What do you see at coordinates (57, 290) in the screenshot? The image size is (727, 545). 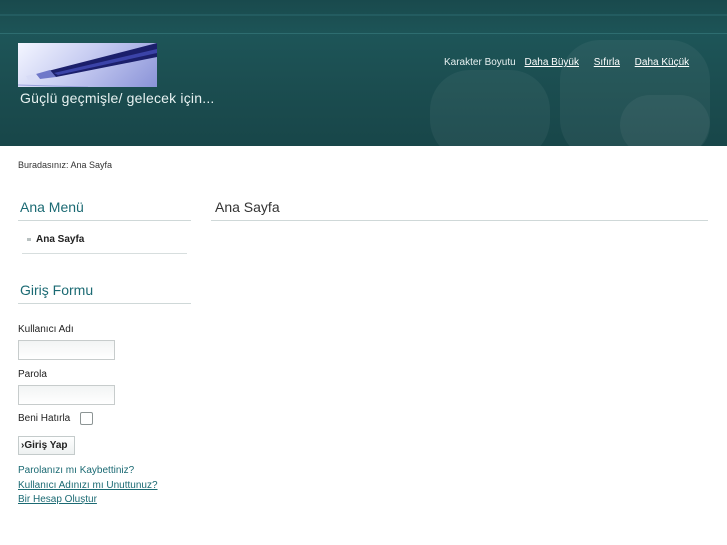 I see `login-form-title: Giriş Formu` at bounding box center [57, 290].